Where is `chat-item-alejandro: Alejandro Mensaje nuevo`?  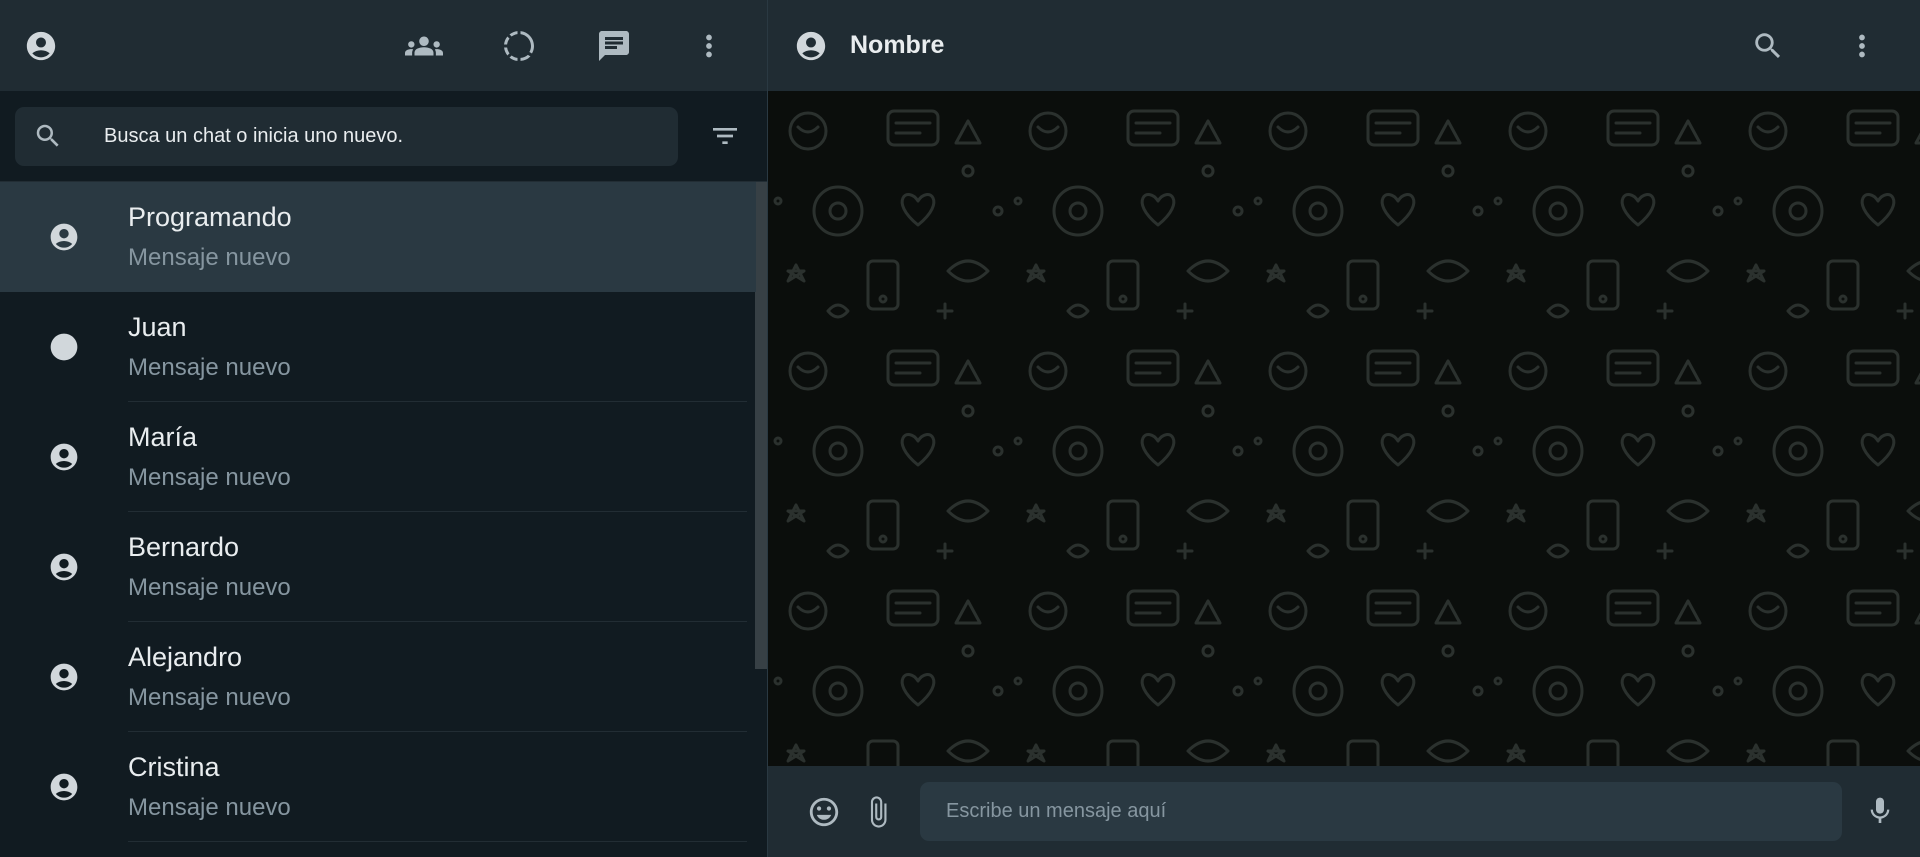 chat-item-alejandro: Alejandro Mensaje nuevo is located at coordinates (383, 677).